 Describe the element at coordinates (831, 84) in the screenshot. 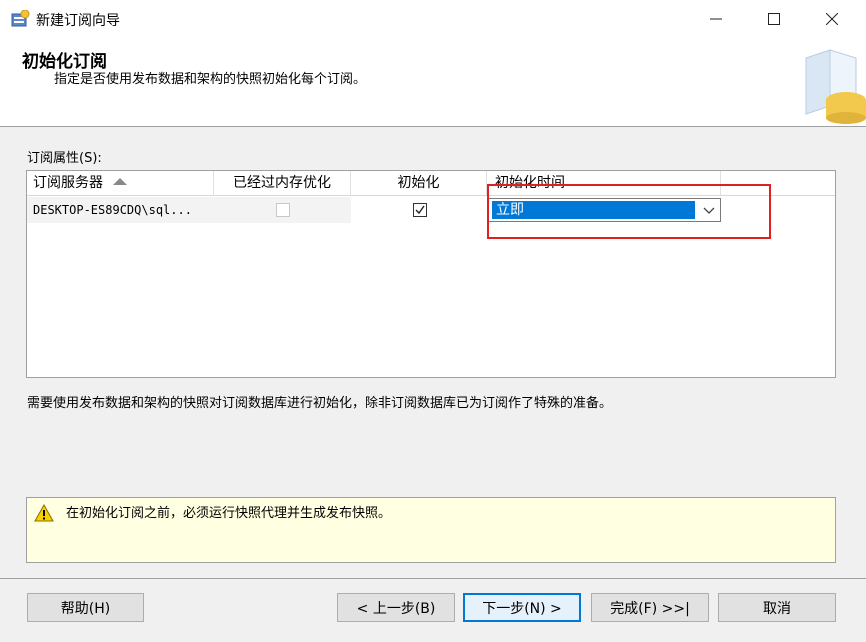

I see `database-graphic-icon` at that location.